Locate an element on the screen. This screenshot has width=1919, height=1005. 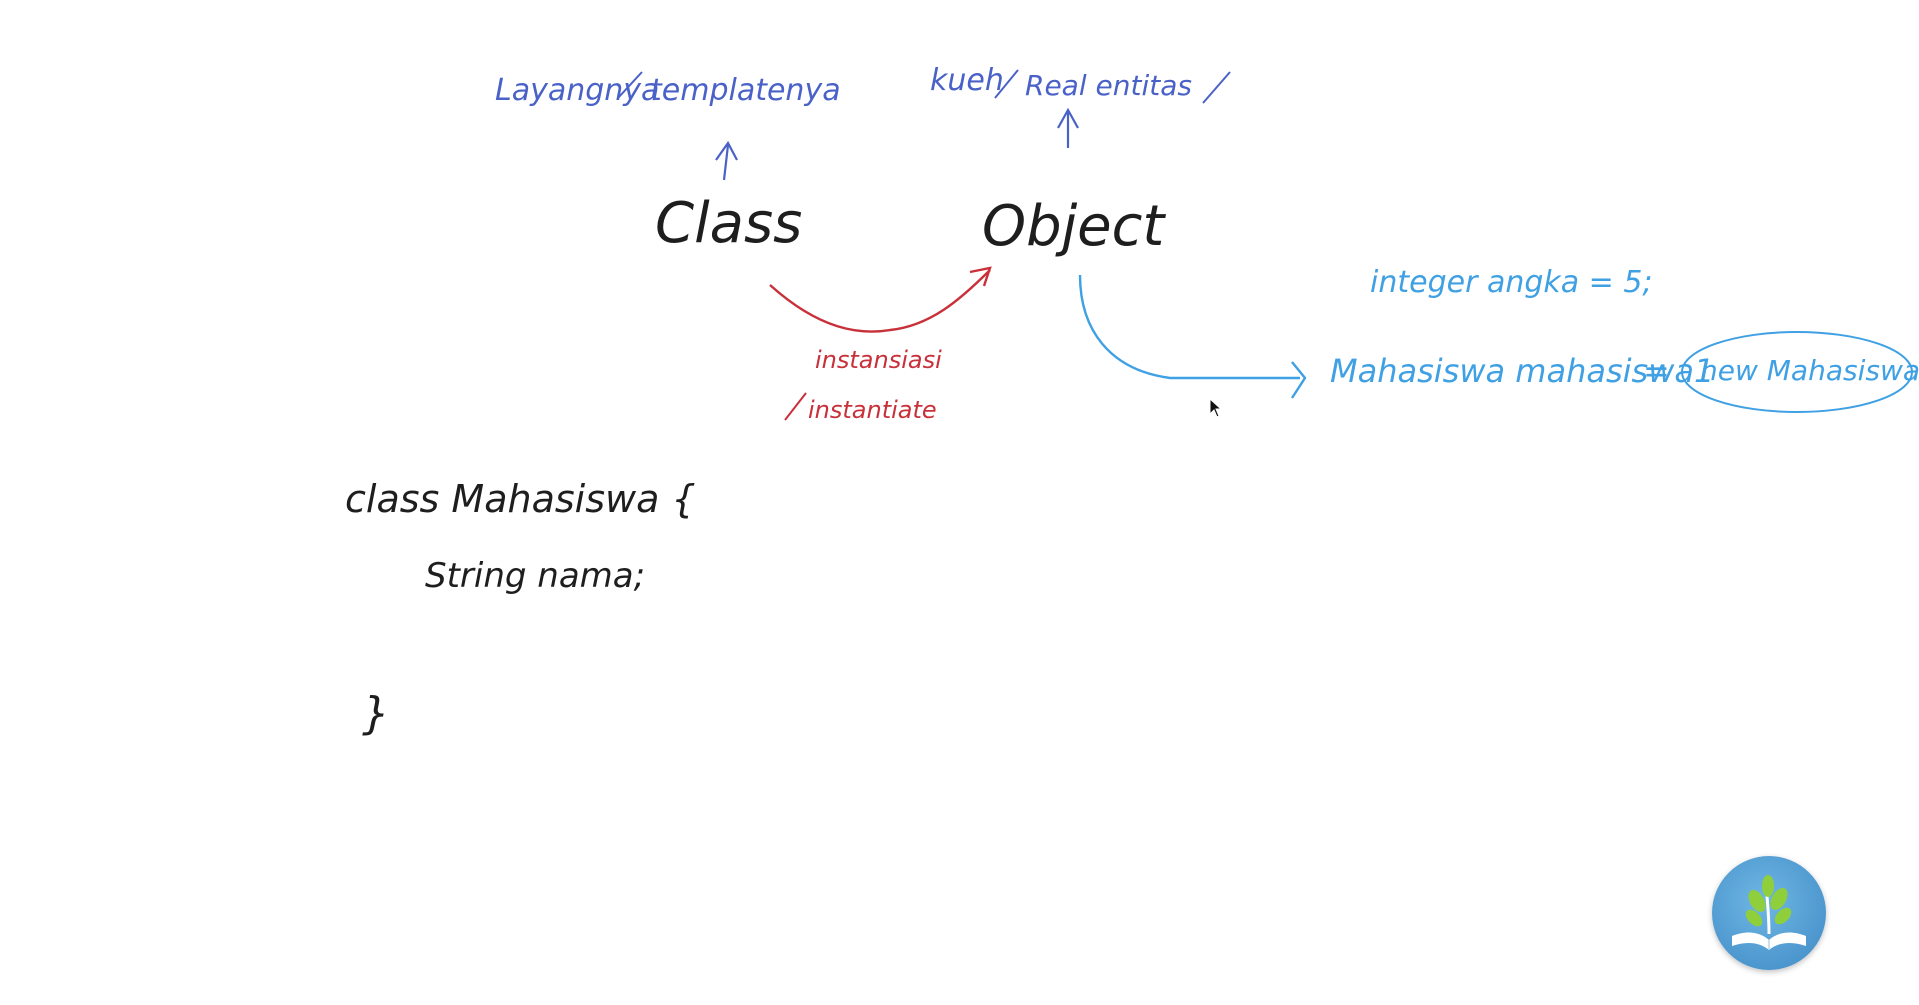
class-description-note: Layangnya templatenya is located at coordinates (668, 89).